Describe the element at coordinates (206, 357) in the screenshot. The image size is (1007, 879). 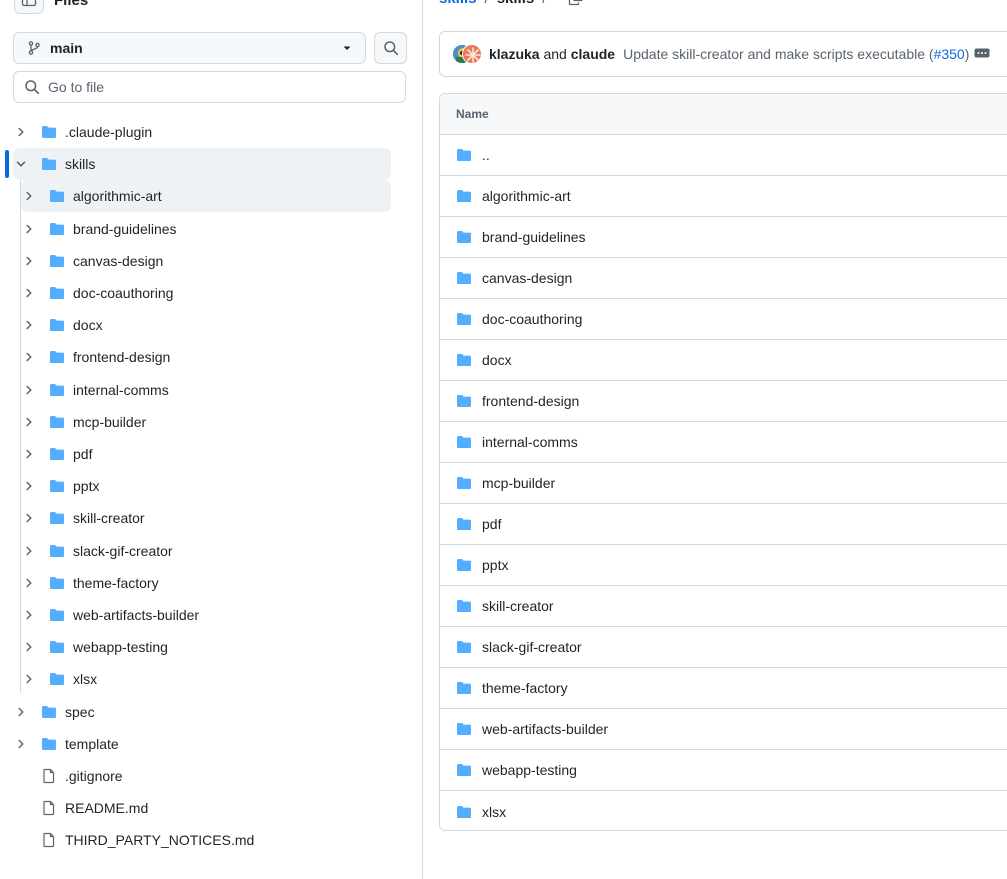
I see `tree-folder-item: frontend-design` at that location.